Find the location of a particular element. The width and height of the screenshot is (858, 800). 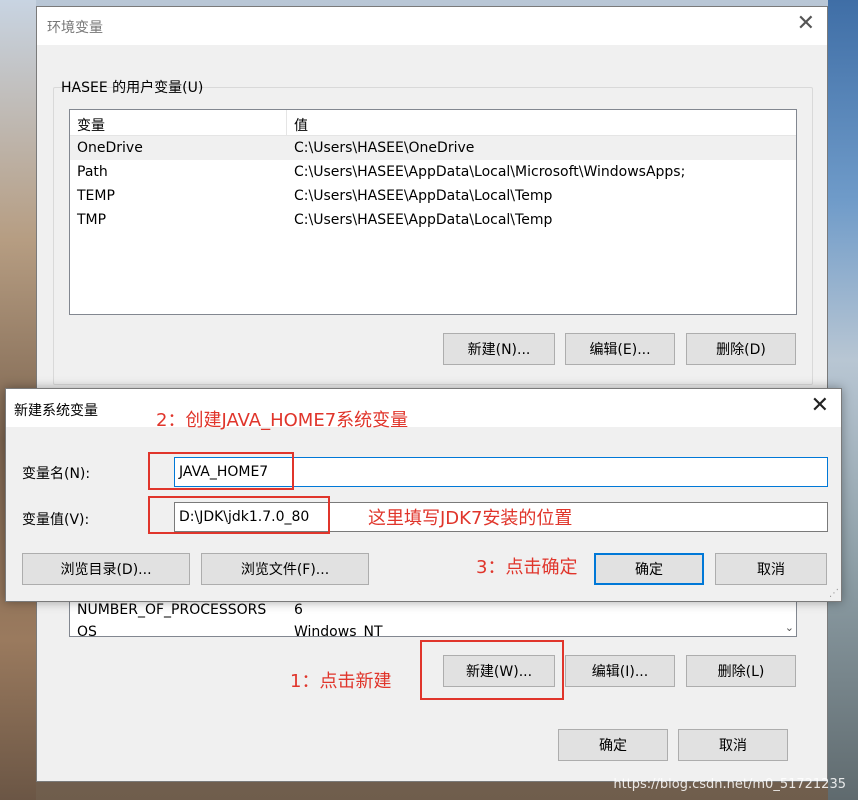

var-name: OS is located at coordinates (87, 630).